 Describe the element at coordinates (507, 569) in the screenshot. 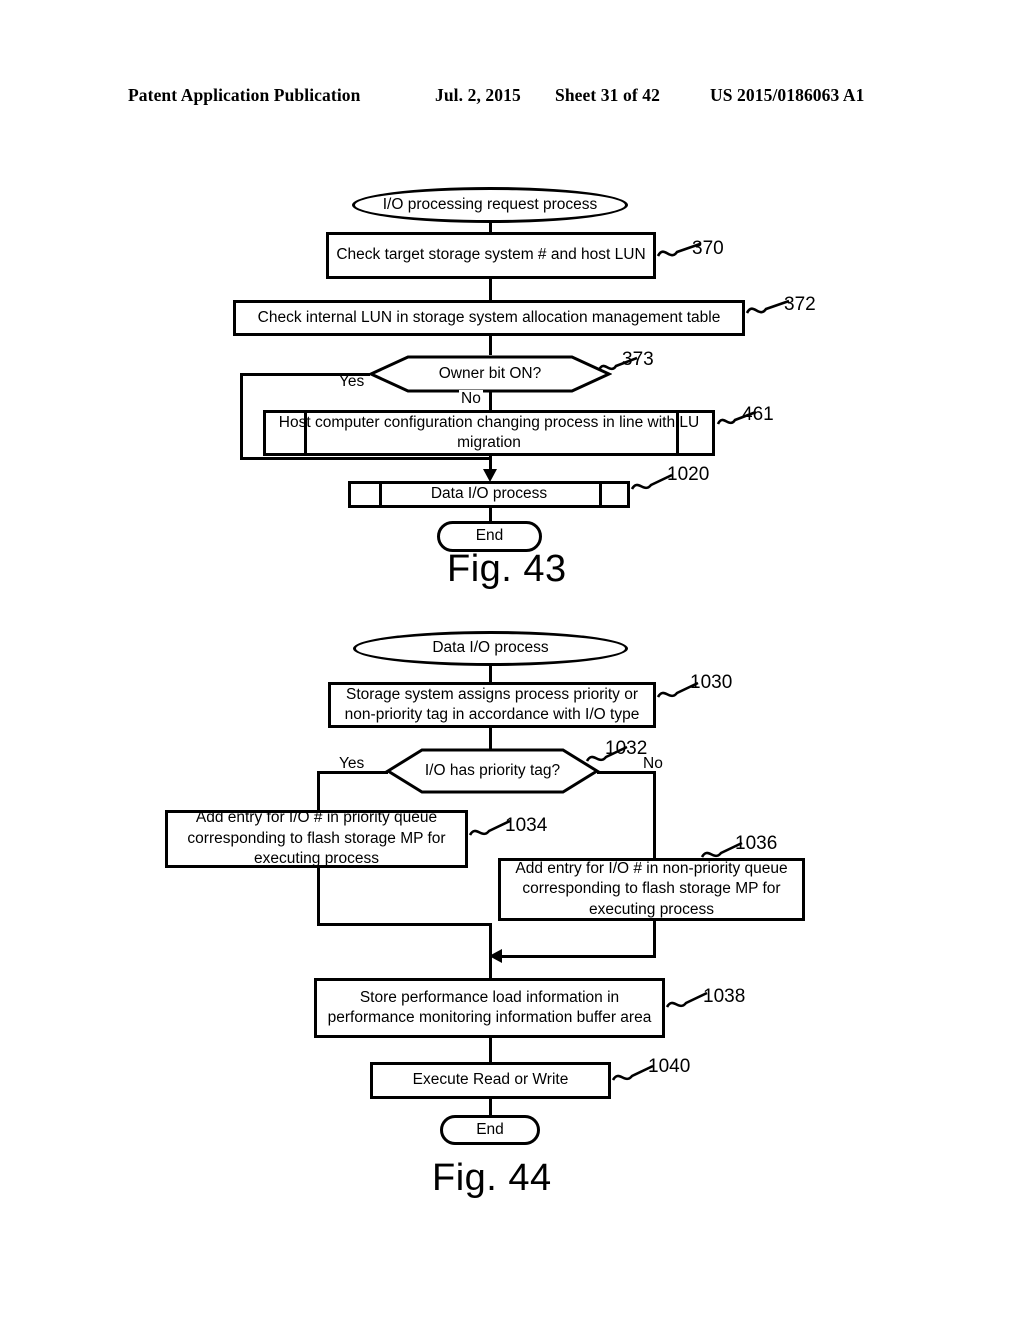

I see `fig43-caption: Fig. 43` at that location.